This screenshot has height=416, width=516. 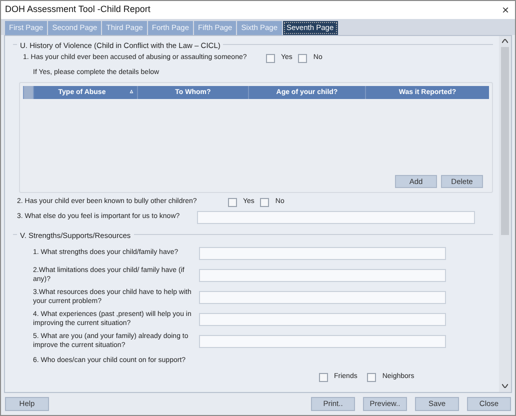 What do you see at coordinates (28, 92) in the screenshot?
I see `grid-header` at bounding box center [28, 92].